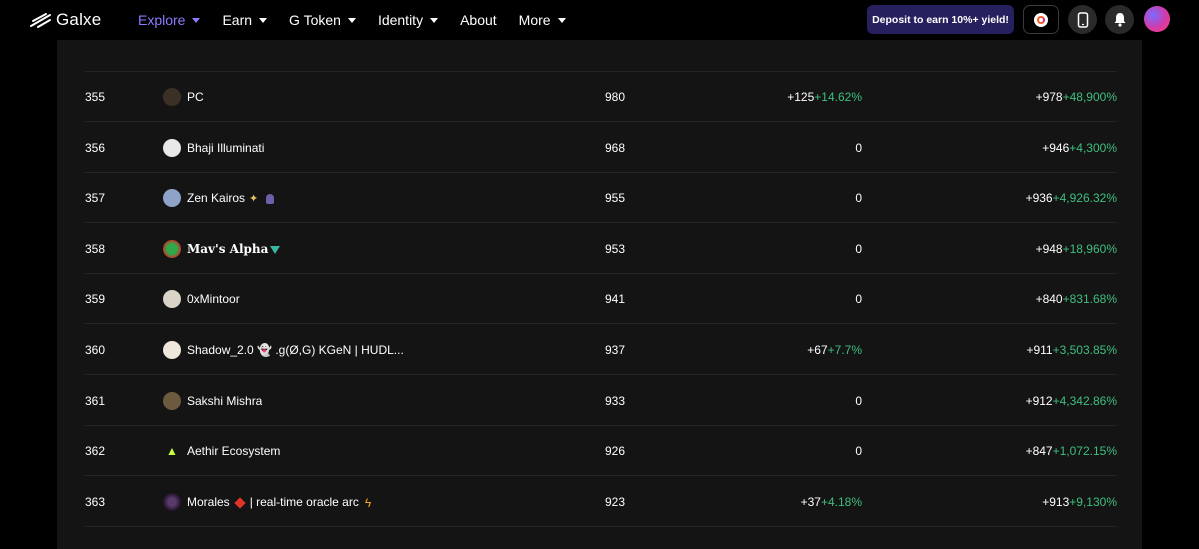  What do you see at coordinates (615, 148) in the screenshot?
I see `points: 968` at bounding box center [615, 148].